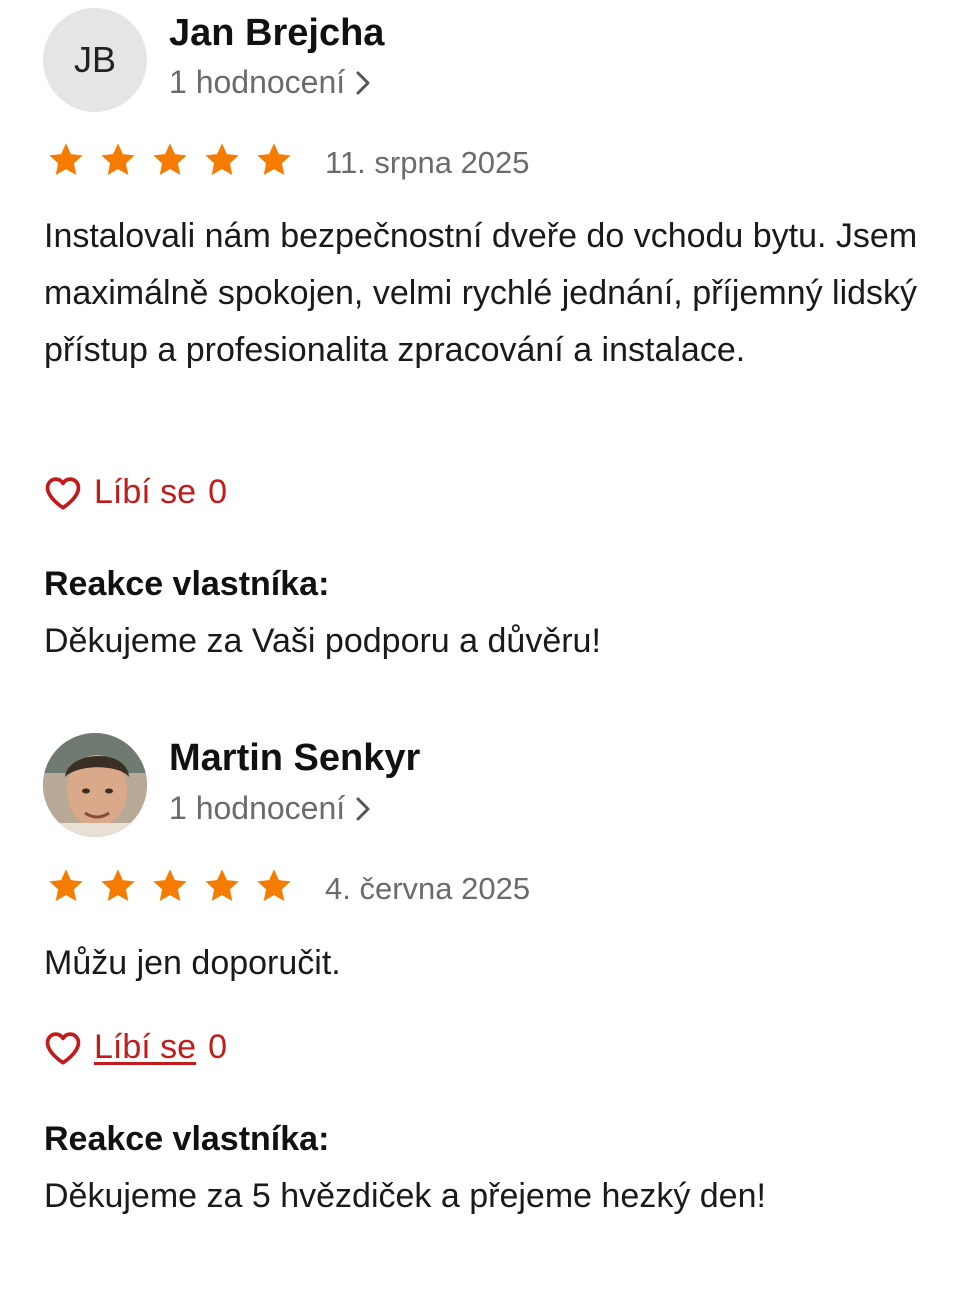 Image resolution: width=976 pixels, height=1293 pixels. Describe the element at coordinates (192, 963) in the screenshot. I see `review-text: Můžu jen doporučit.` at that location.